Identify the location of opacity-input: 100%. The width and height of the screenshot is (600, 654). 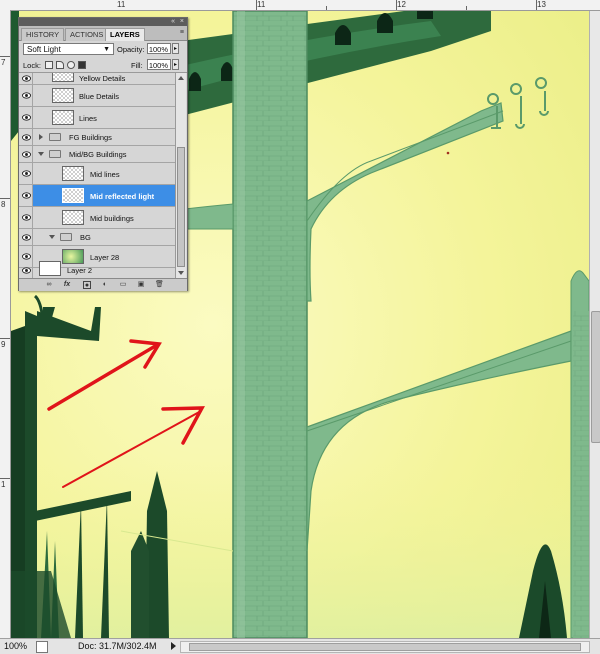
(159, 48).